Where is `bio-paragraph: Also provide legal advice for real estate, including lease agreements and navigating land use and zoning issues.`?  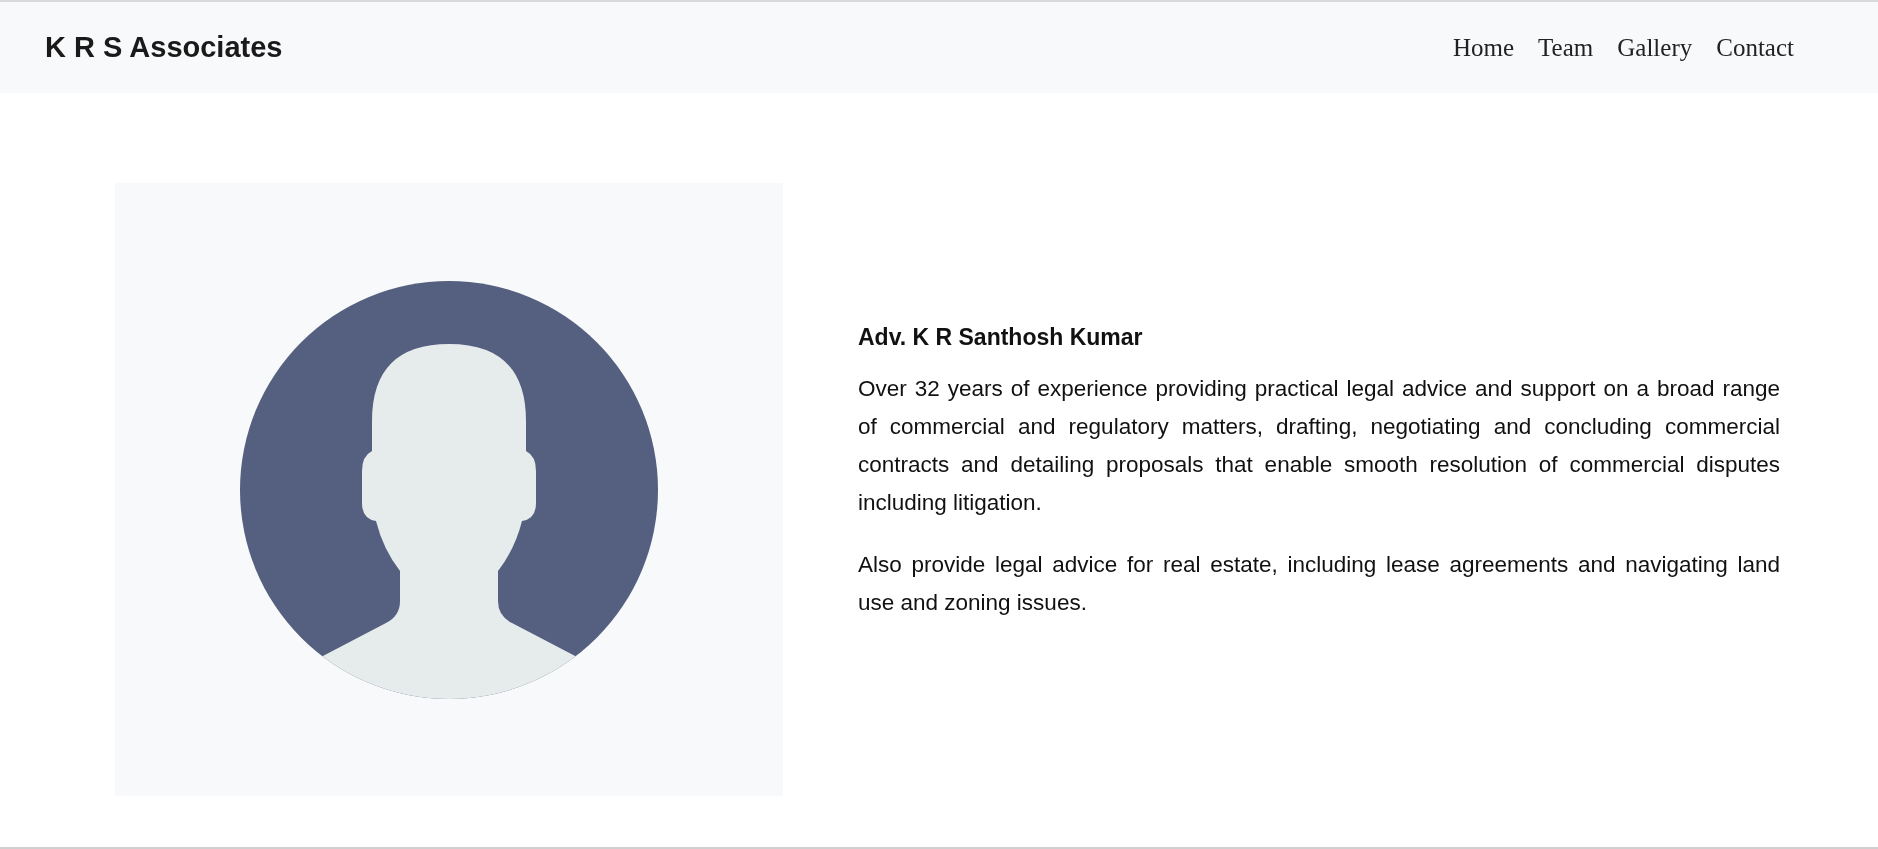
bio-paragraph: Also provide legal advice for real estate, including lease agreements and navigating land use and zoning issues. is located at coordinates (1319, 584).